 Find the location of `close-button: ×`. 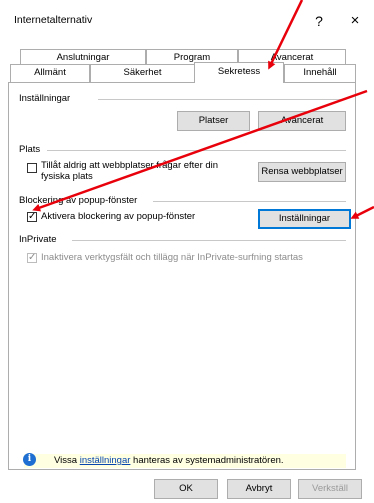

close-button: × is located at coordinates (355, 21).